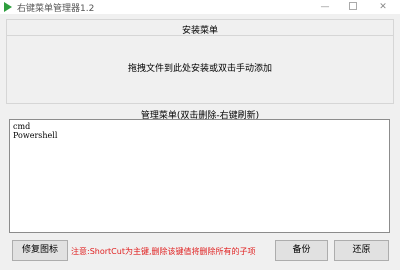 The width and height of the screenshot is (400, 270). I want to click on maximize-button, so click(353, 7).